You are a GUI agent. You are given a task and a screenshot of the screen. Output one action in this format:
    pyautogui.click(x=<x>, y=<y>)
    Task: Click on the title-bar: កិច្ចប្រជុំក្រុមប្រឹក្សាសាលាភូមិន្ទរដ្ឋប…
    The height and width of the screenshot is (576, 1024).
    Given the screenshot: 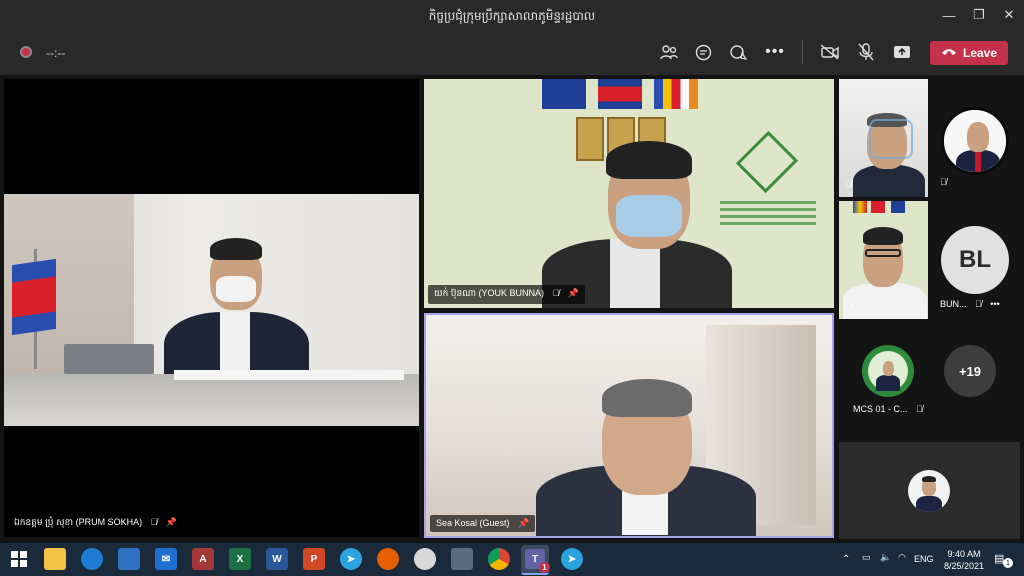 What is the action you would take?
    pyautogui.click(x=512, y=15)
    